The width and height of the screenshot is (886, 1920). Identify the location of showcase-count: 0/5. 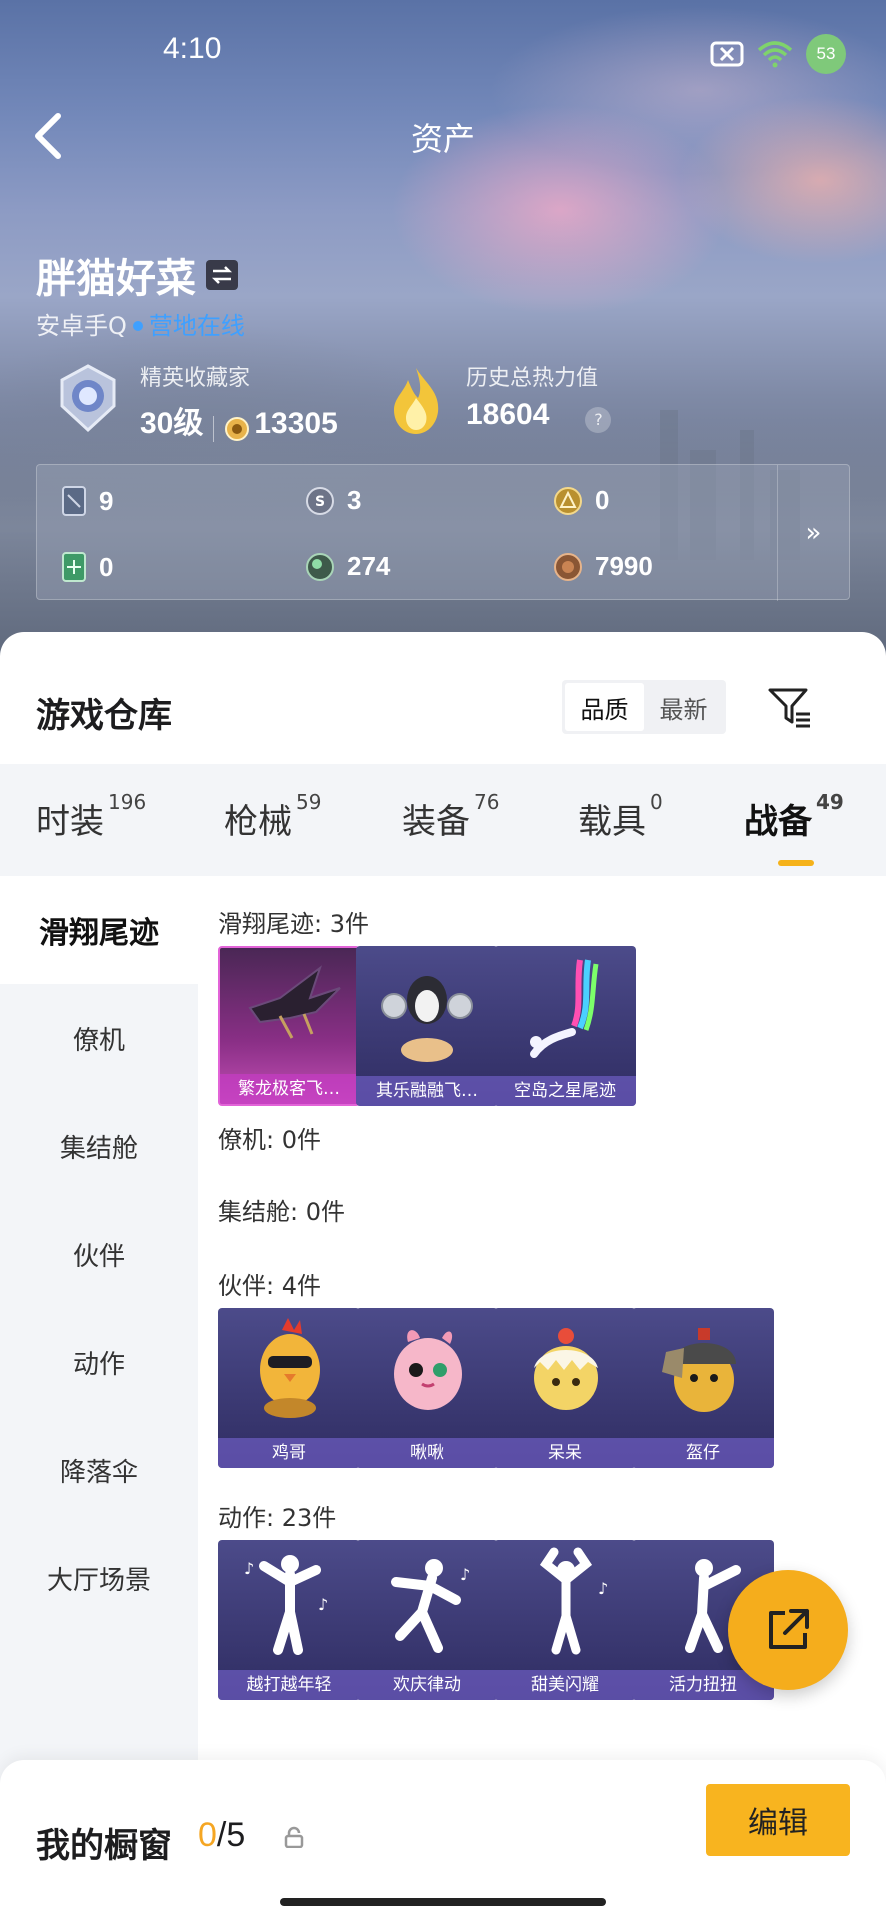
(221, 1835).